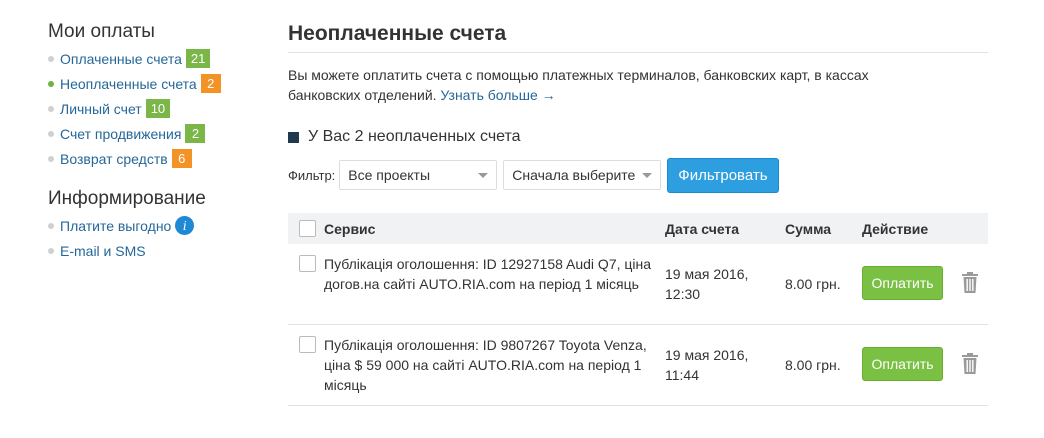 The image size is (1044, 438). Describe the element at coordinates (115, 226) in the screenshot. I see `sidebar-item-label: Платите выгодно` at that location.